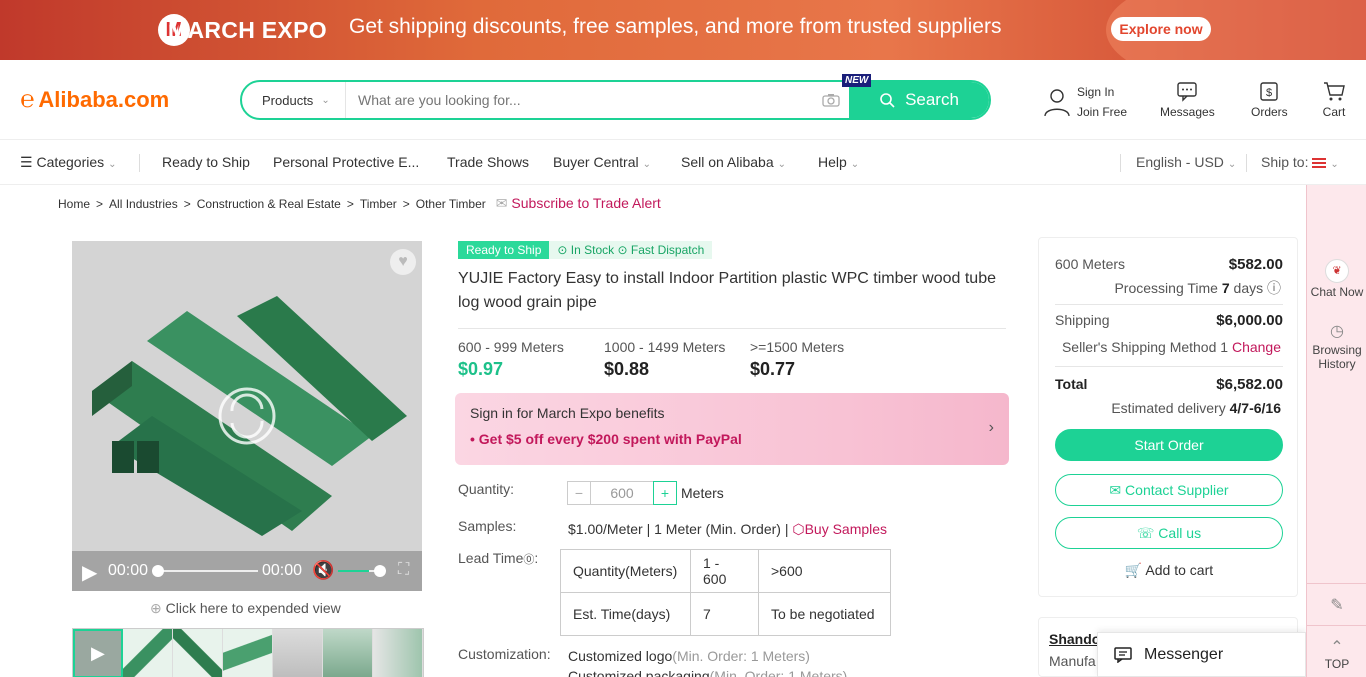 This screenshot has height=677, width=1366. Describe the element at coordinates (579, 493) in the screenshot. I see `decrease-button: −` at that location.